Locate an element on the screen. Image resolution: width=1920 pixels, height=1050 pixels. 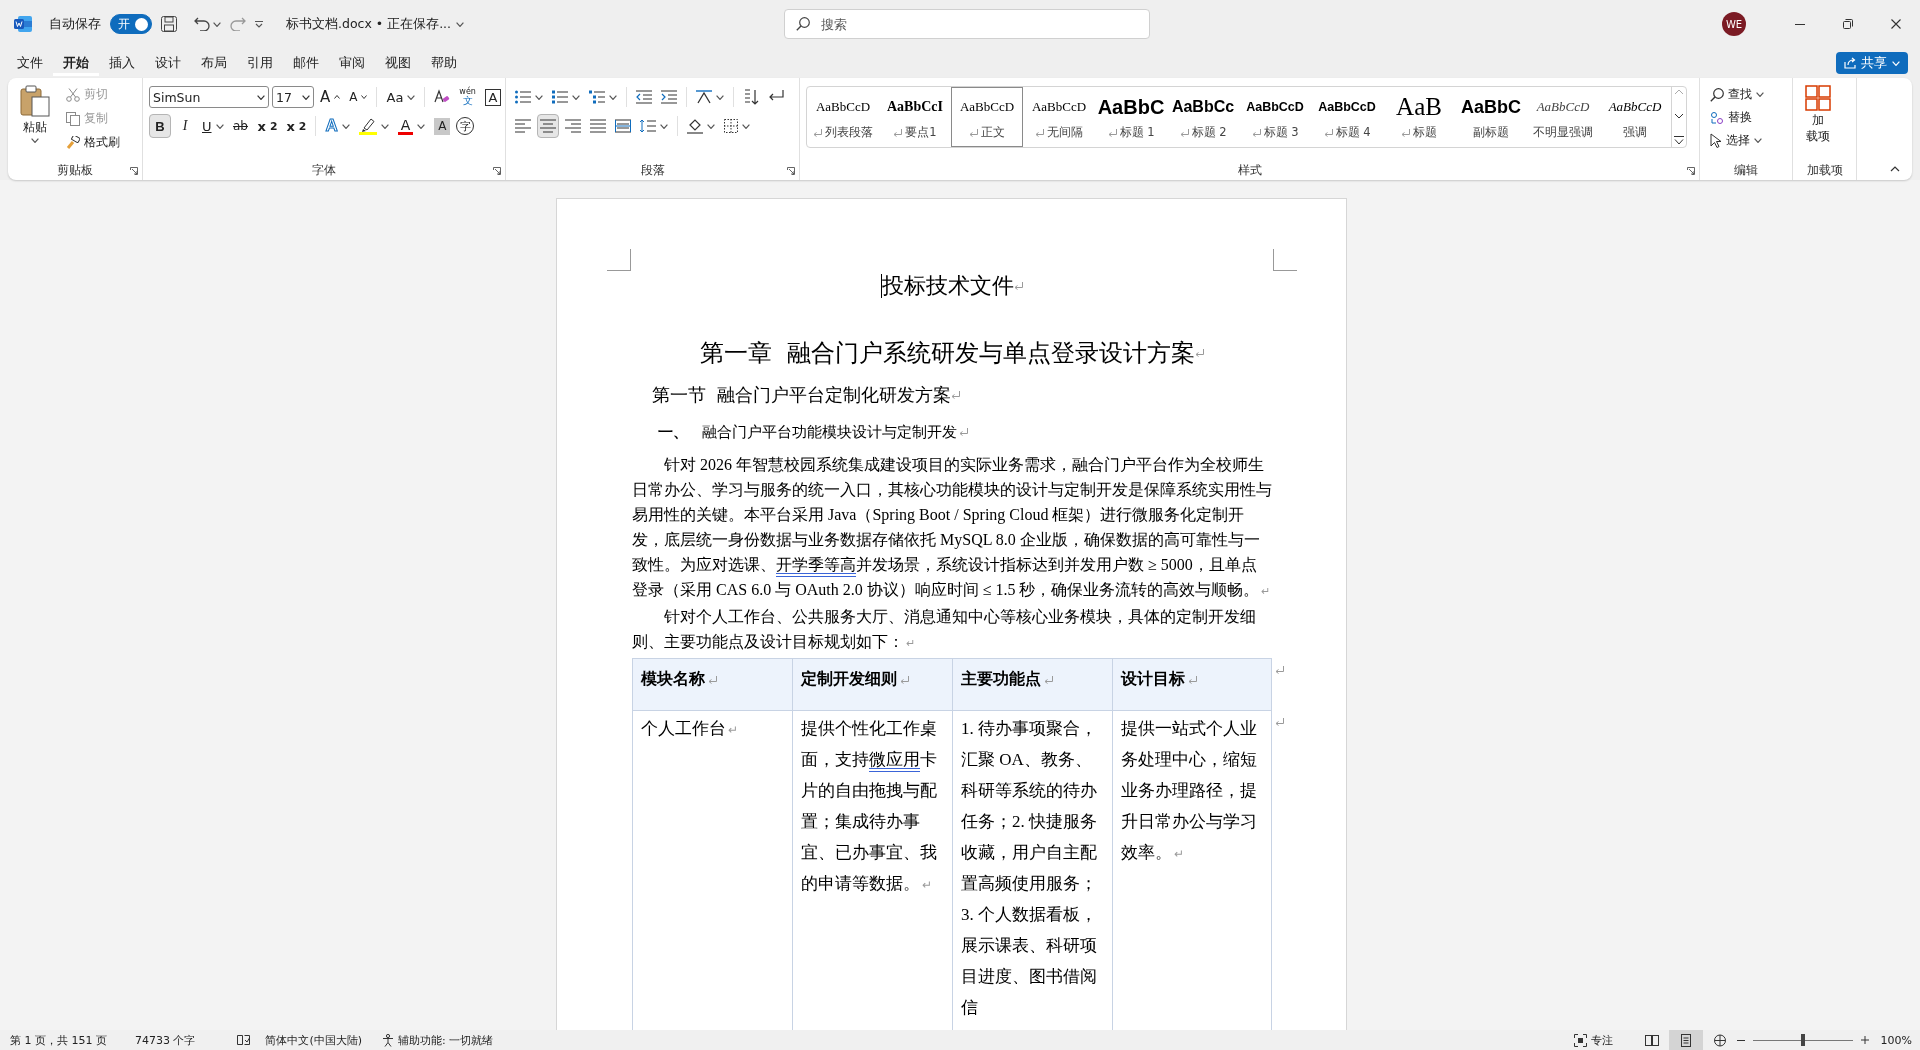
align-center-button is located at coordinates (548, 126).